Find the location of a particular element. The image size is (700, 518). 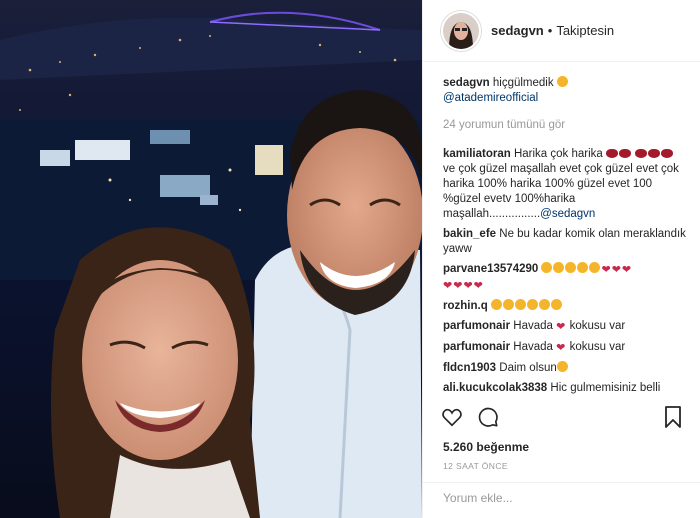

avatar is located at coordinates (461, 30).